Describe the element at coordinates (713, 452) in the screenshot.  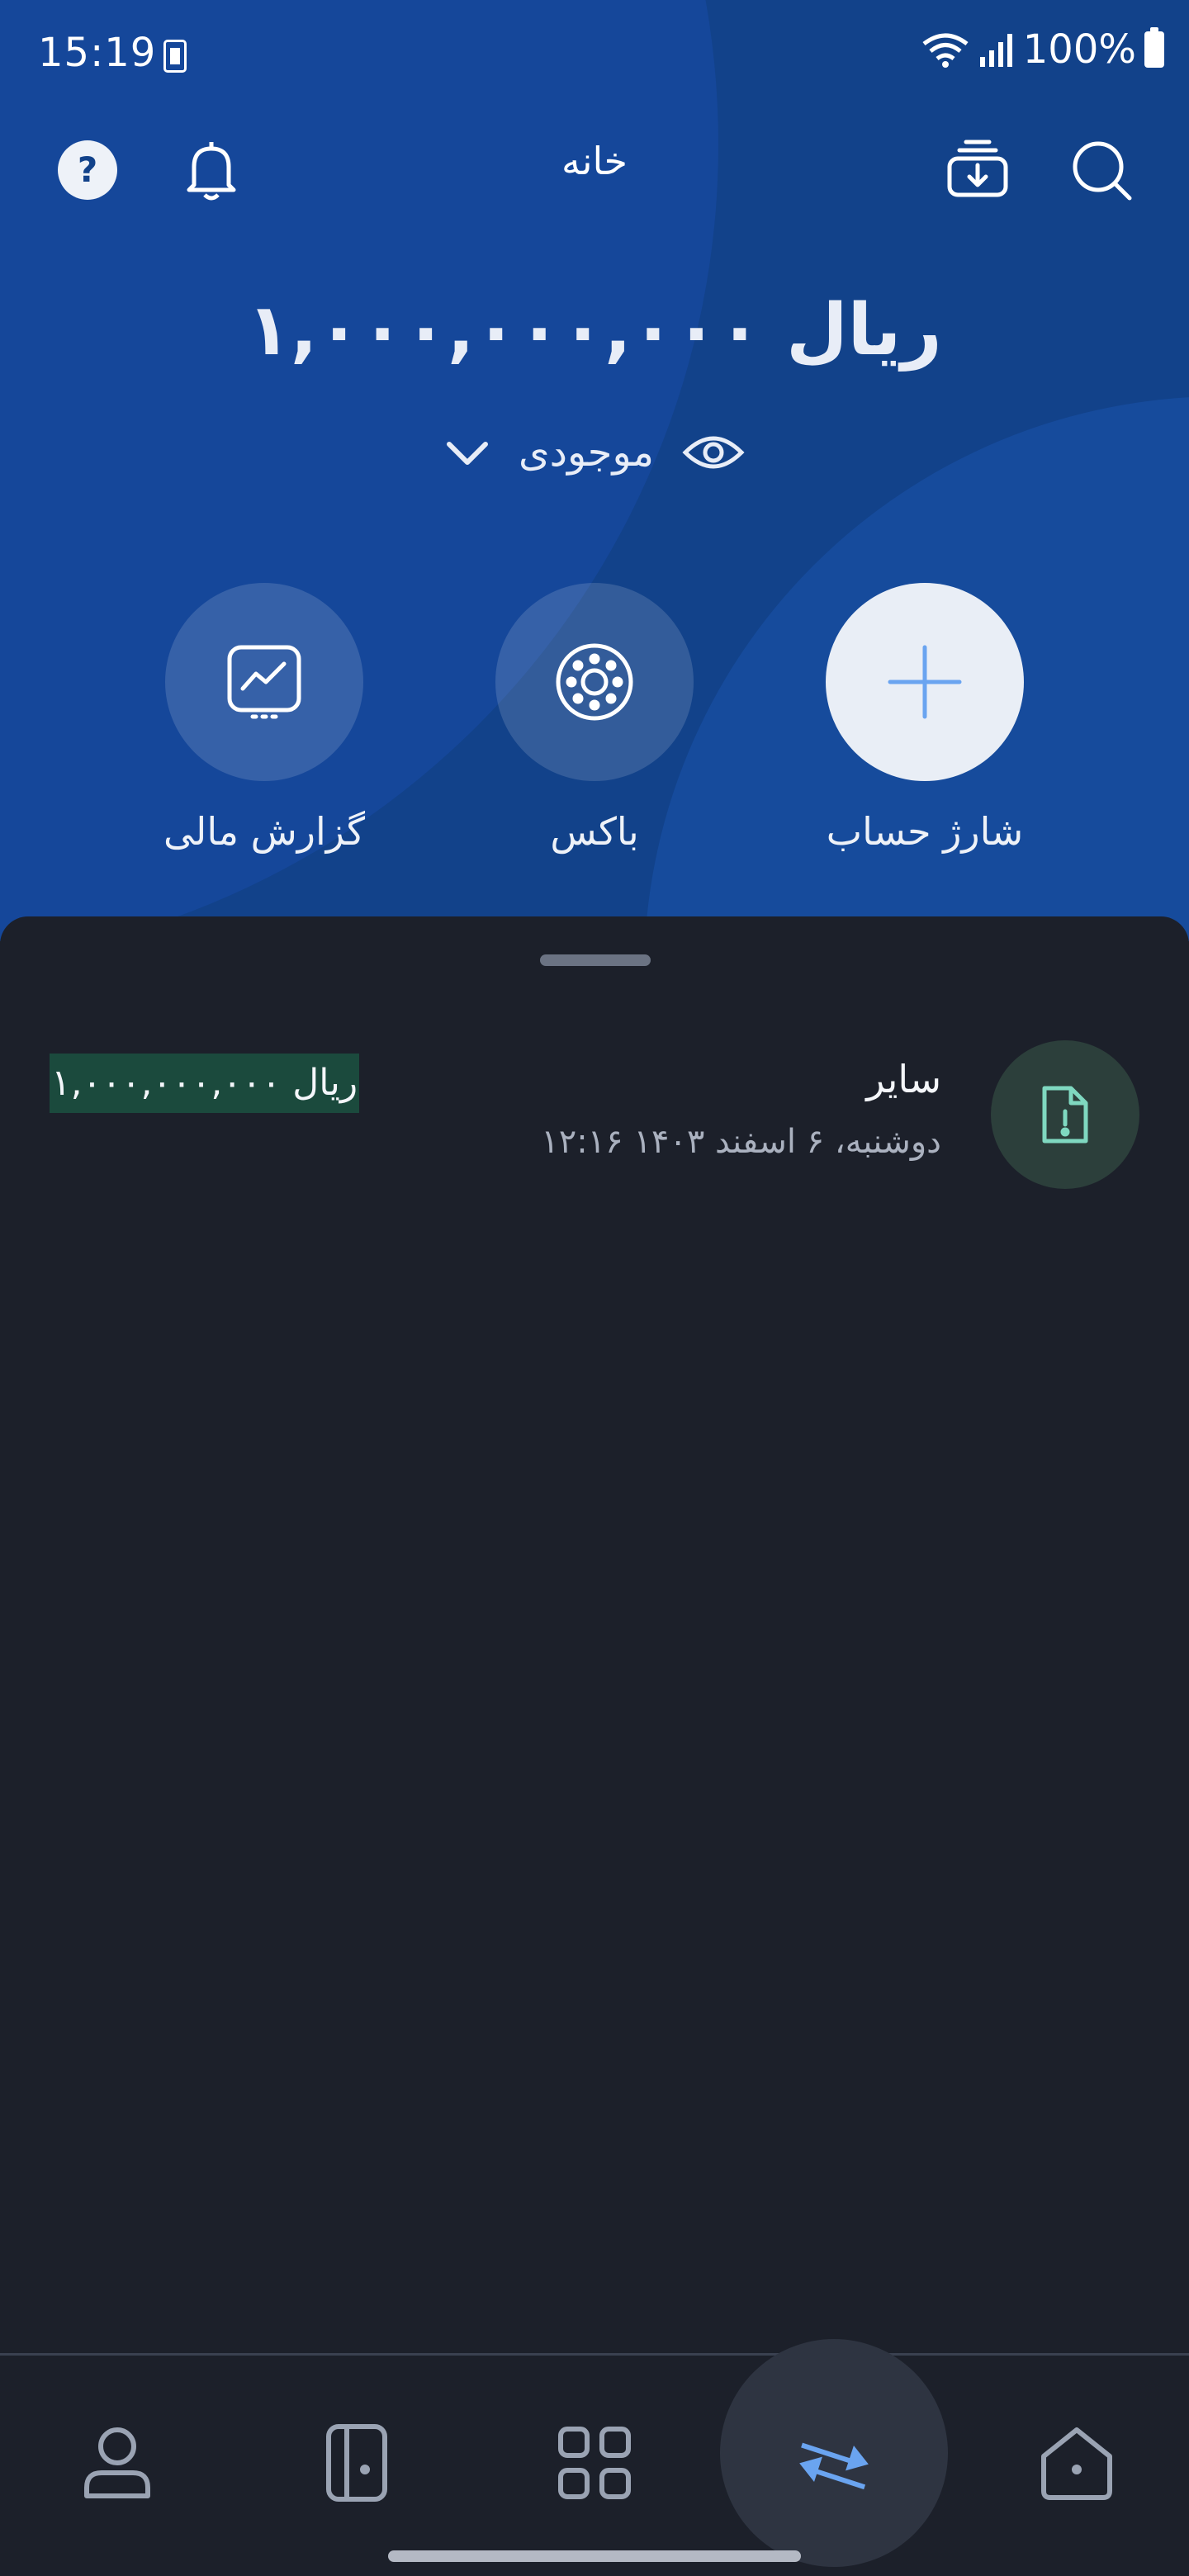
I see `eye-icon` at that location.